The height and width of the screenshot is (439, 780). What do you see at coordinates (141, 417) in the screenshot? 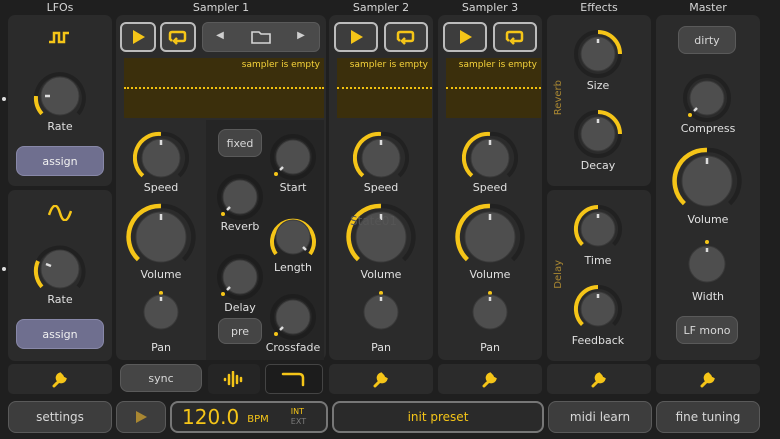
I see `transport-play-button` at bounding box center [141, 417].